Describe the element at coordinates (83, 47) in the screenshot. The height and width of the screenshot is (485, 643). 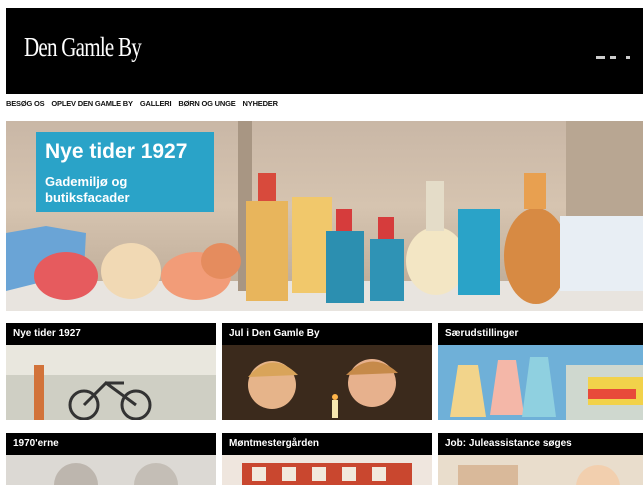
I see `site-logo: Den Gamle By` at that location.